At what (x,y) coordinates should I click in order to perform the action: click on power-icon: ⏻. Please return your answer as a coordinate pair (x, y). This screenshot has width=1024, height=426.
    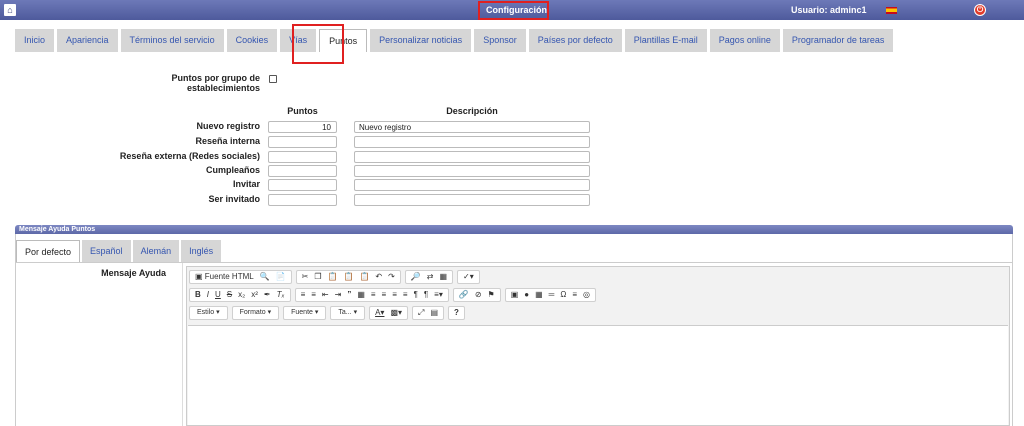
    Looking at the image, I should click on (980, 10).